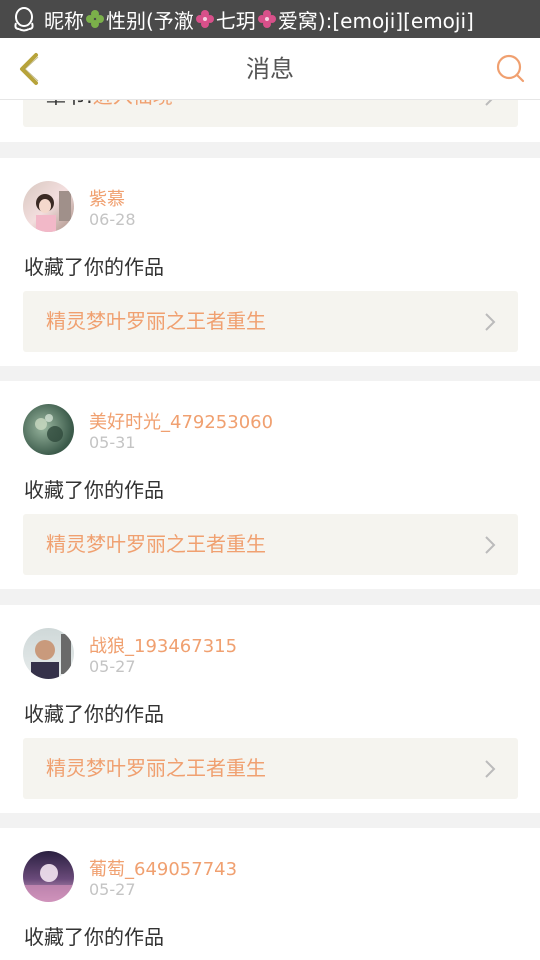 This screenshot has height=960, width=540. I want to click on clover-icon, so click(95, 19).